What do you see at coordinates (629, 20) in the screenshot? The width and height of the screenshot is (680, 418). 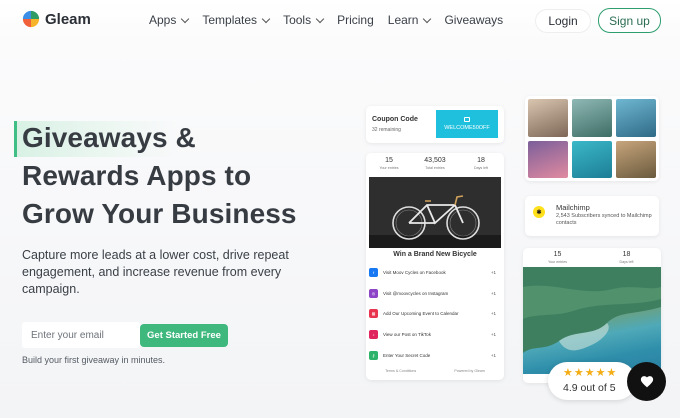 I see `signup-button: Sign up` at bounding box center [629, 20].